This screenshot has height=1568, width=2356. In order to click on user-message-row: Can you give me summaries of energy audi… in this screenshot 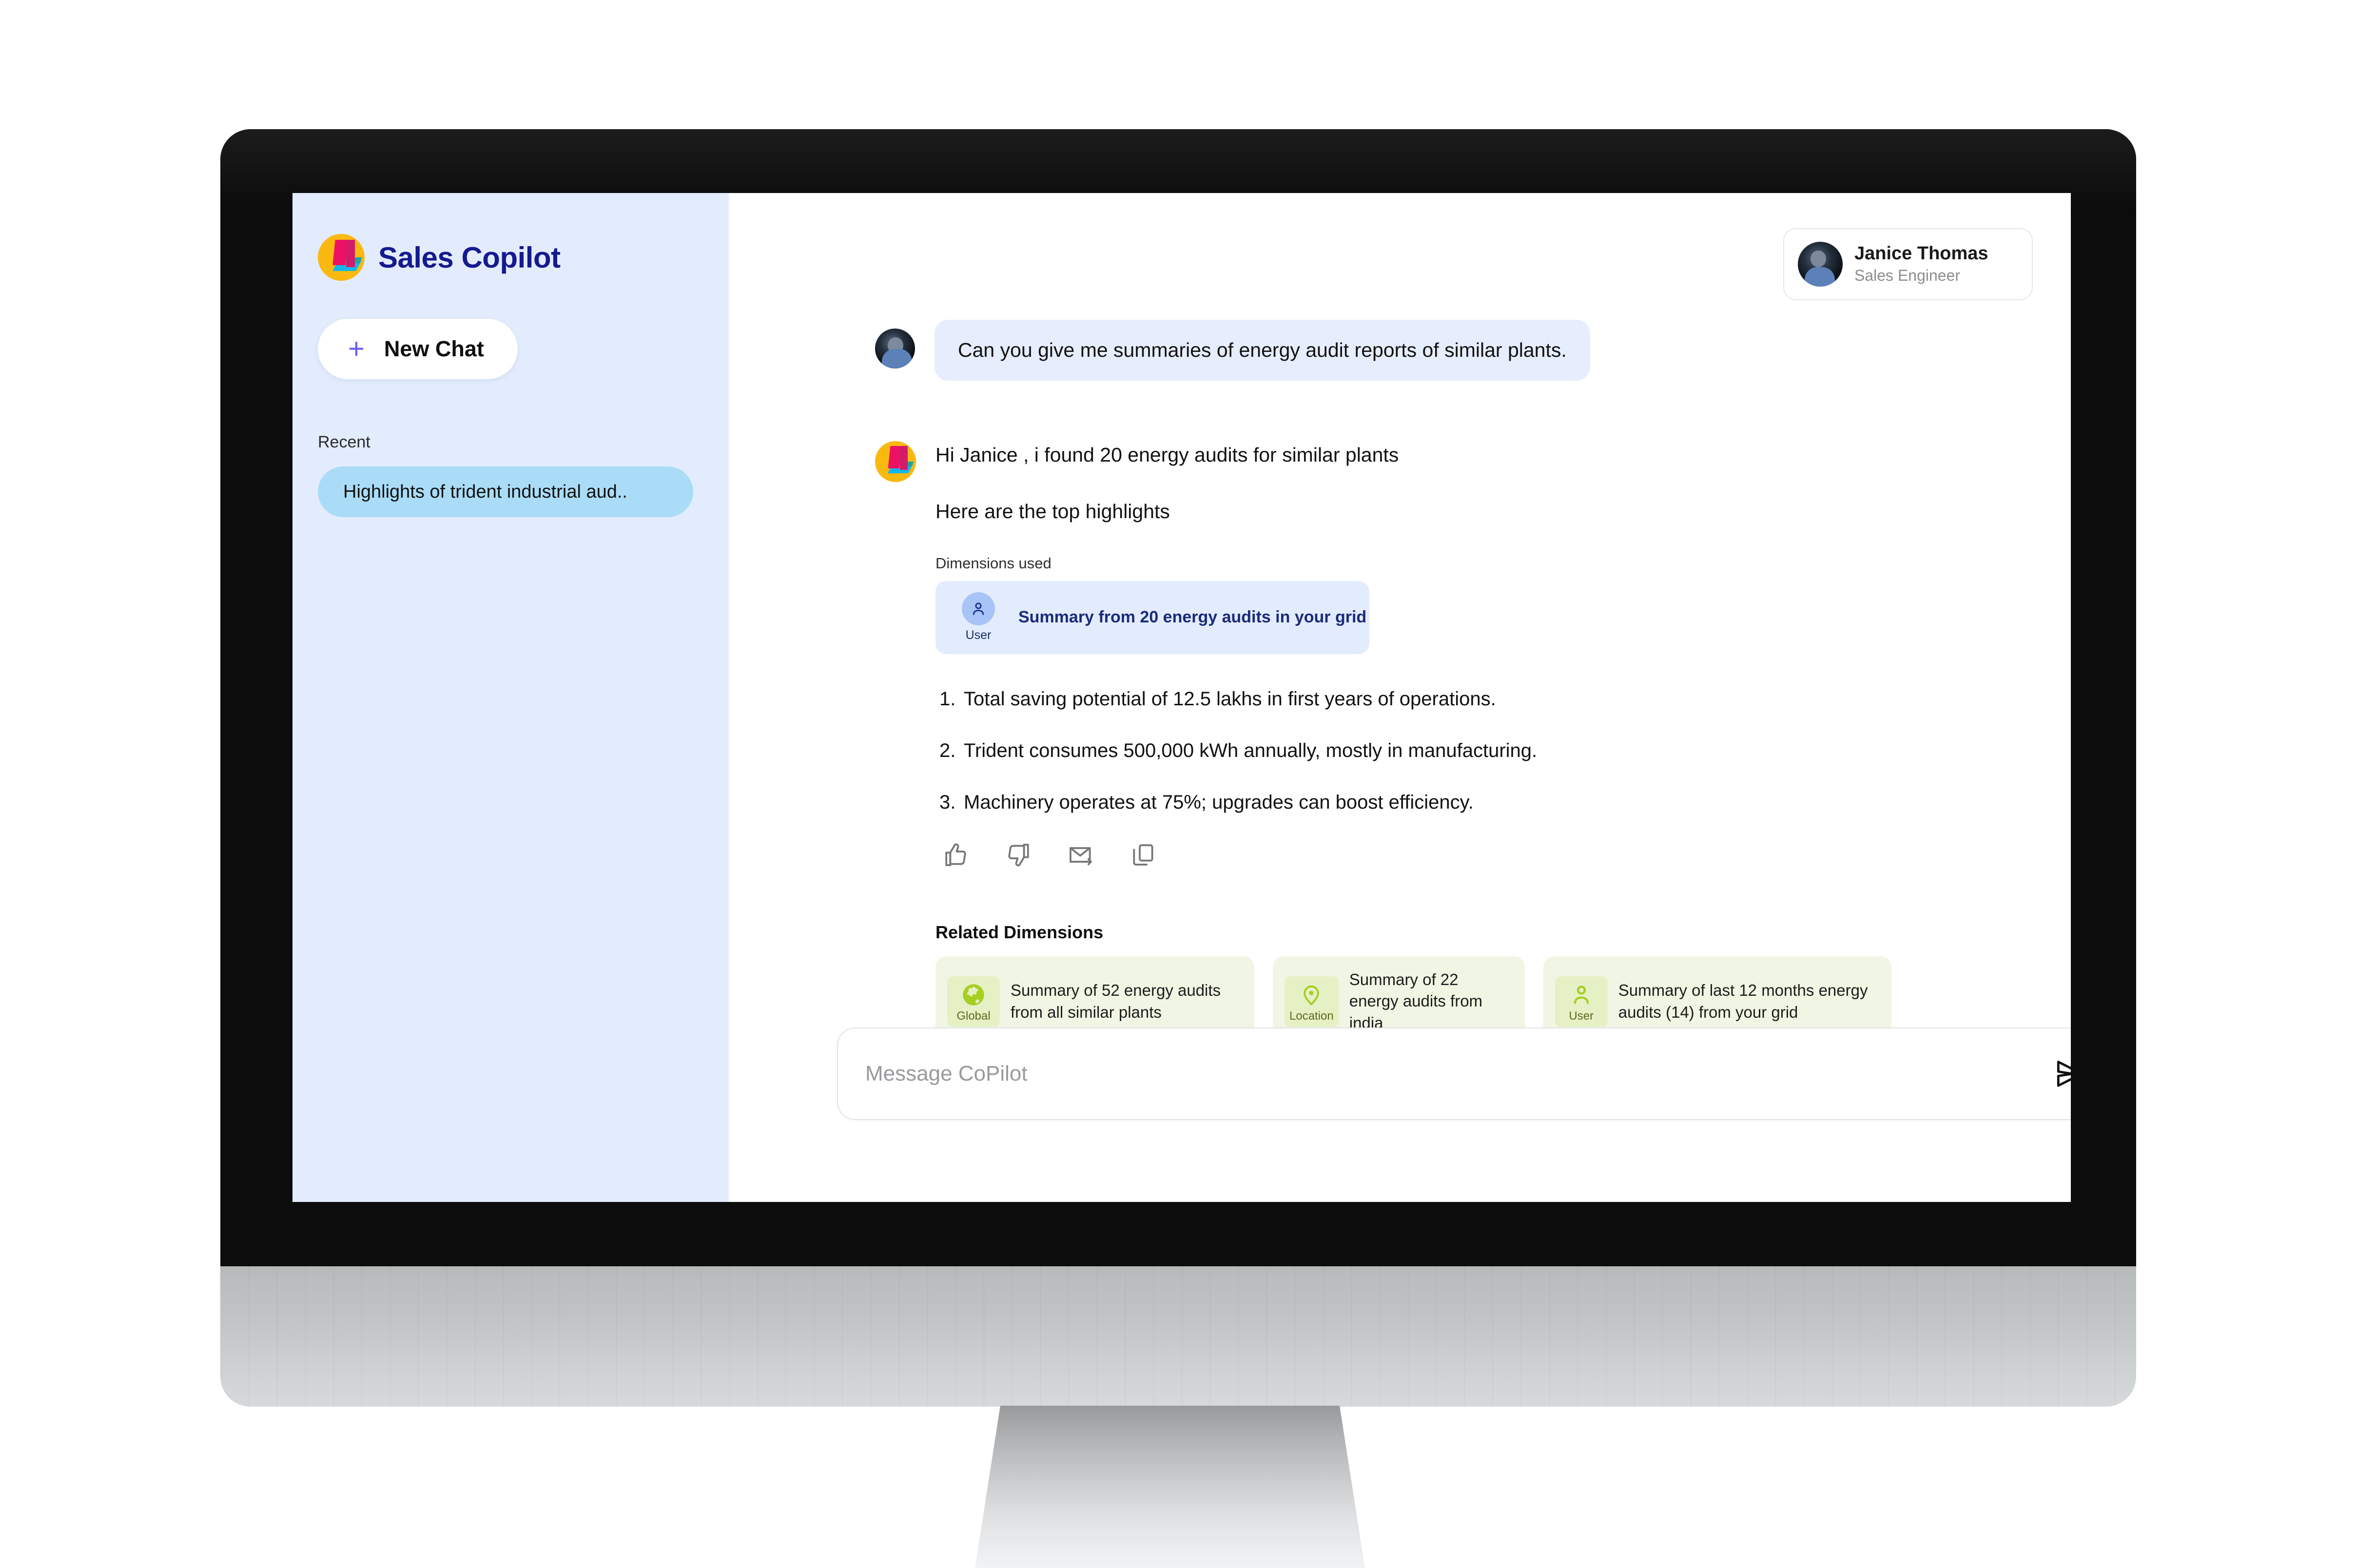, I will do `click(1455, 350)`.